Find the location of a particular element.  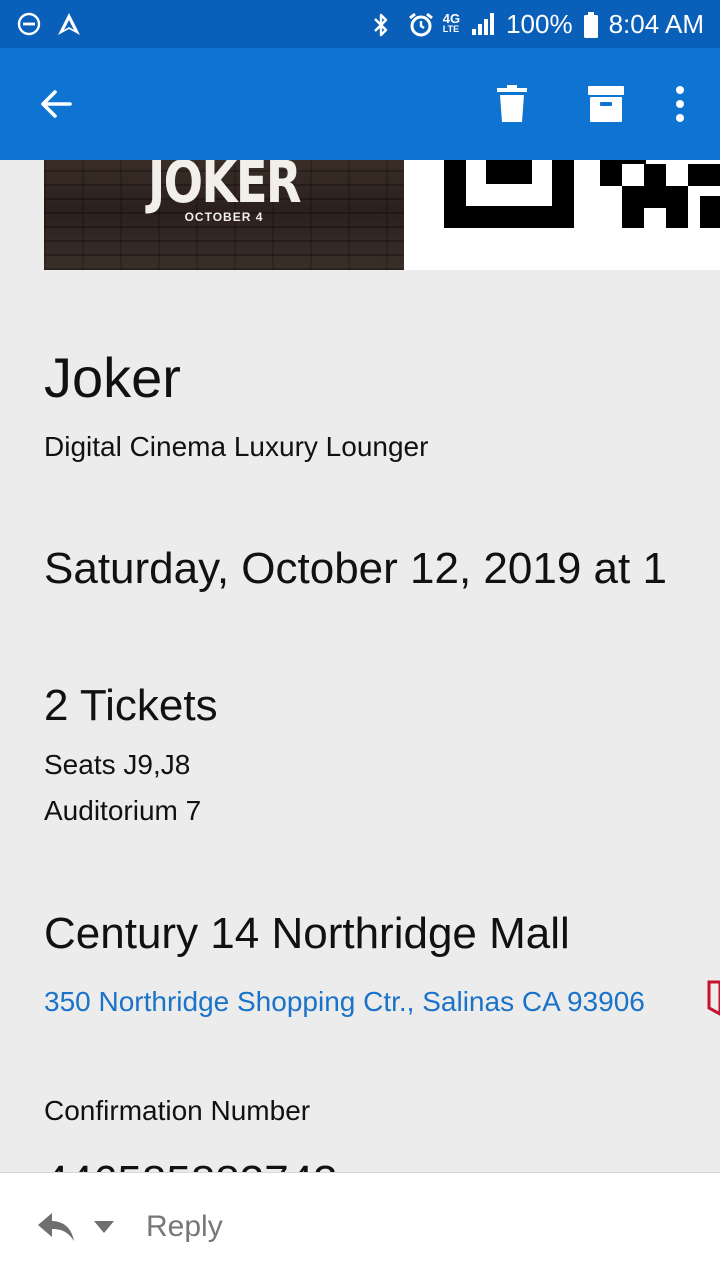

ticket-count: 2 Tickets is located at coordinates (131, 705).